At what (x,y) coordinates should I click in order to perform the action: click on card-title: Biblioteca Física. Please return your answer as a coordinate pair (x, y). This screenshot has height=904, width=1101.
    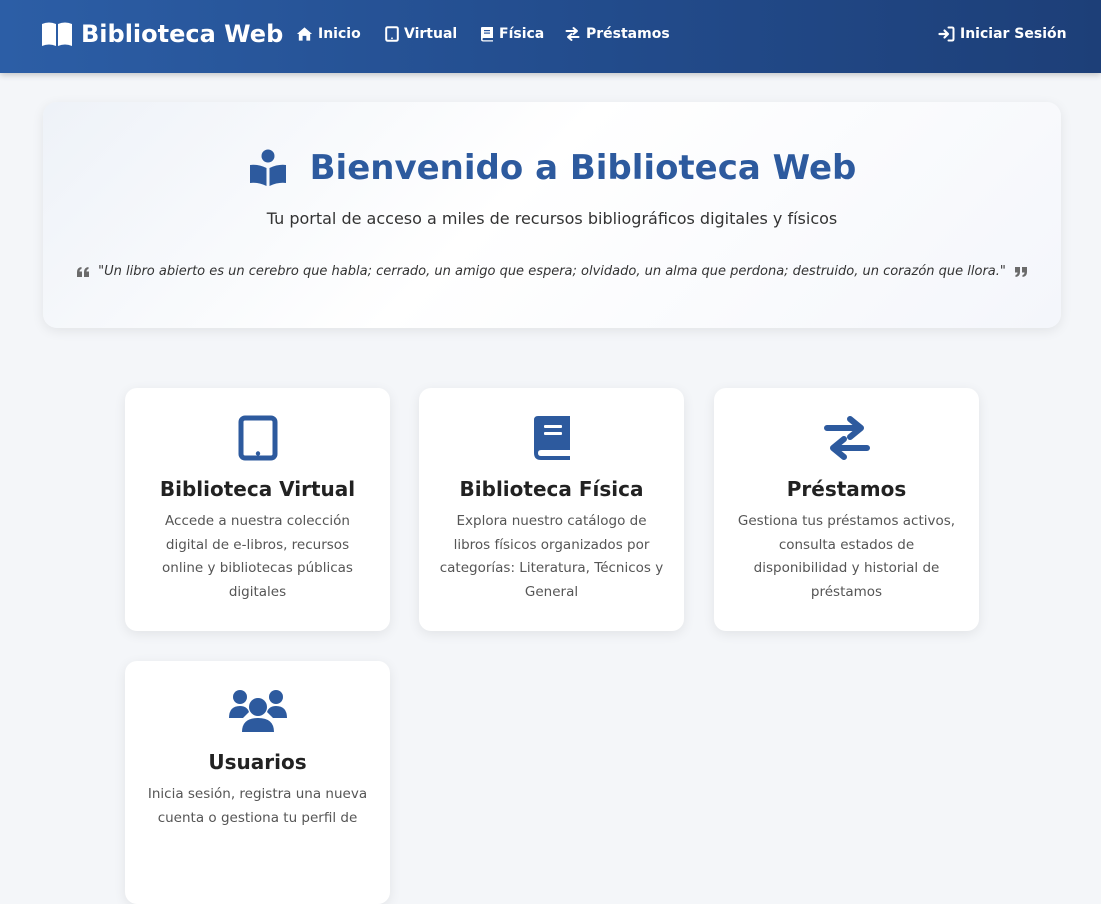
    Looking at the image, I should click on (551, 489).